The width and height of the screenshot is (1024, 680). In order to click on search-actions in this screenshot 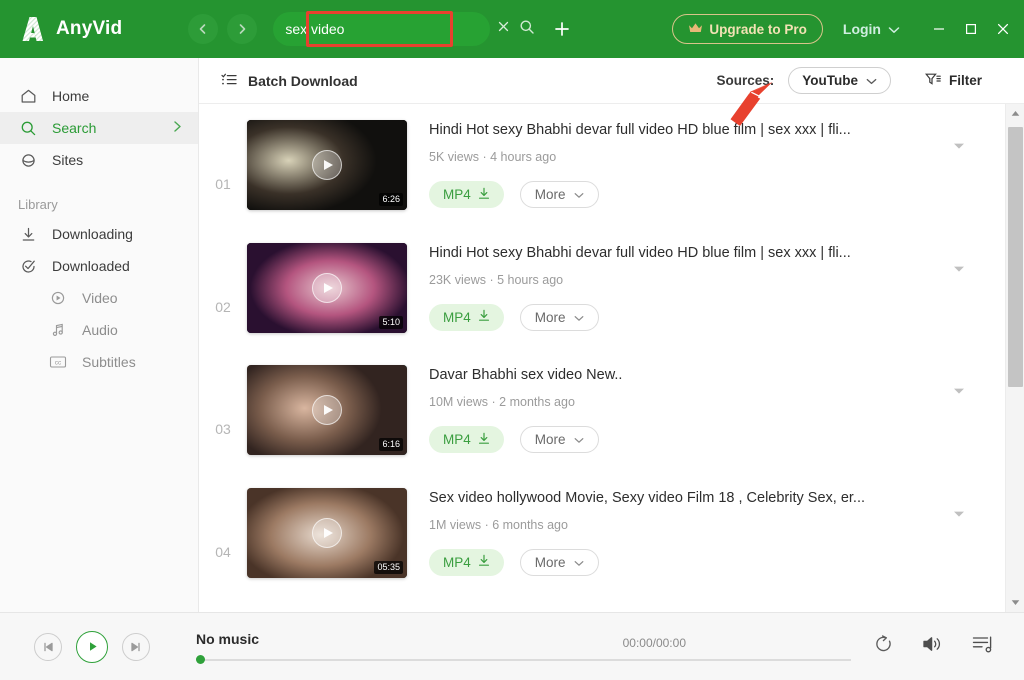, I will do `click(516, 29)`.